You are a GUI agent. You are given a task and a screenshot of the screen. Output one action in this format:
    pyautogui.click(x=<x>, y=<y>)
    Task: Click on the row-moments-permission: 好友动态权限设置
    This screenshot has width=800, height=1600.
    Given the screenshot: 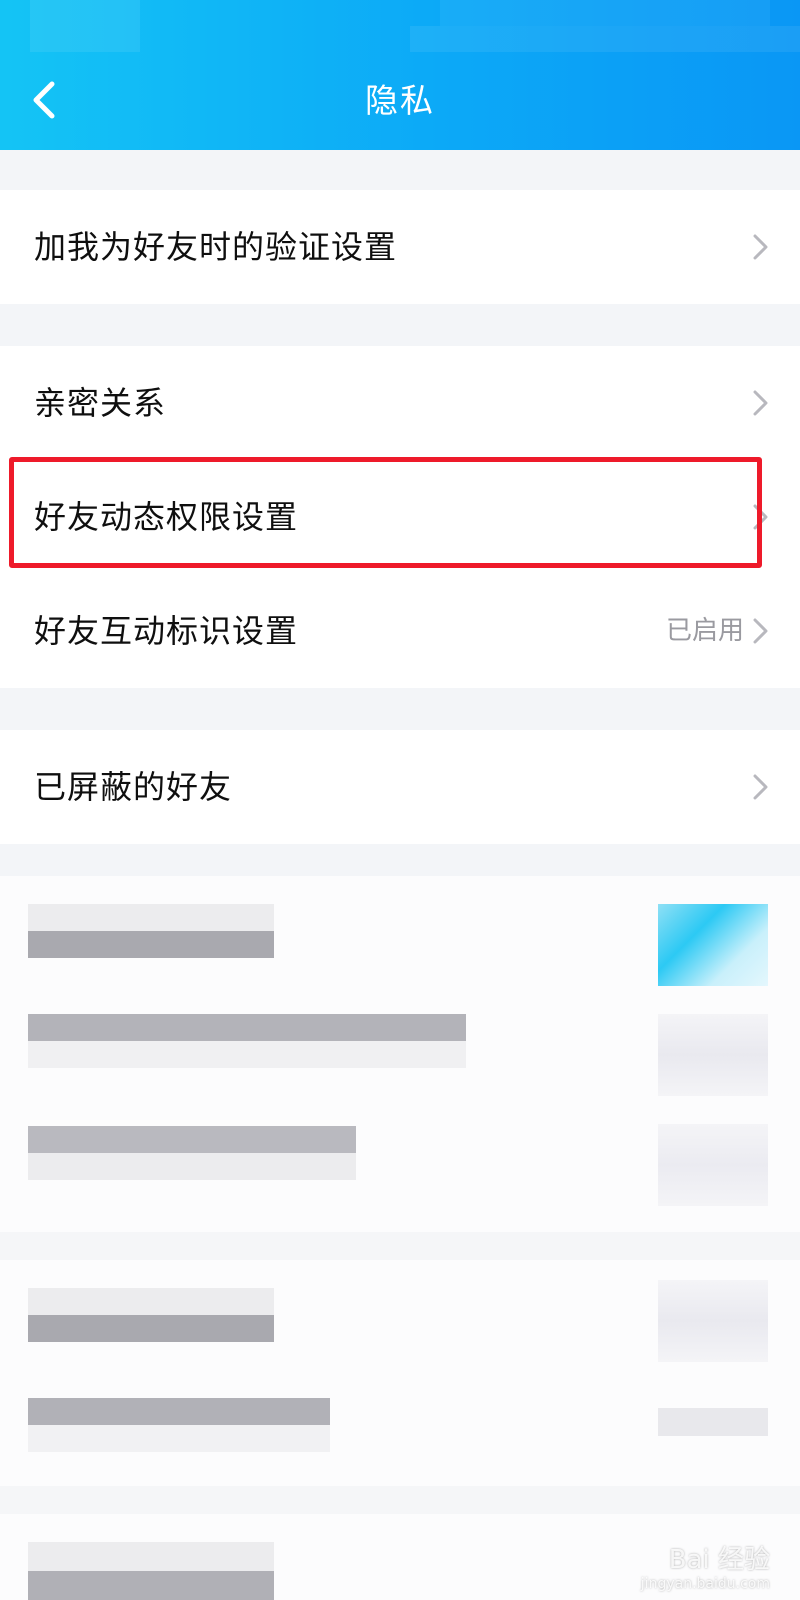 What is the action you would take?
    pyautogui.click(x=400, y=517)
    